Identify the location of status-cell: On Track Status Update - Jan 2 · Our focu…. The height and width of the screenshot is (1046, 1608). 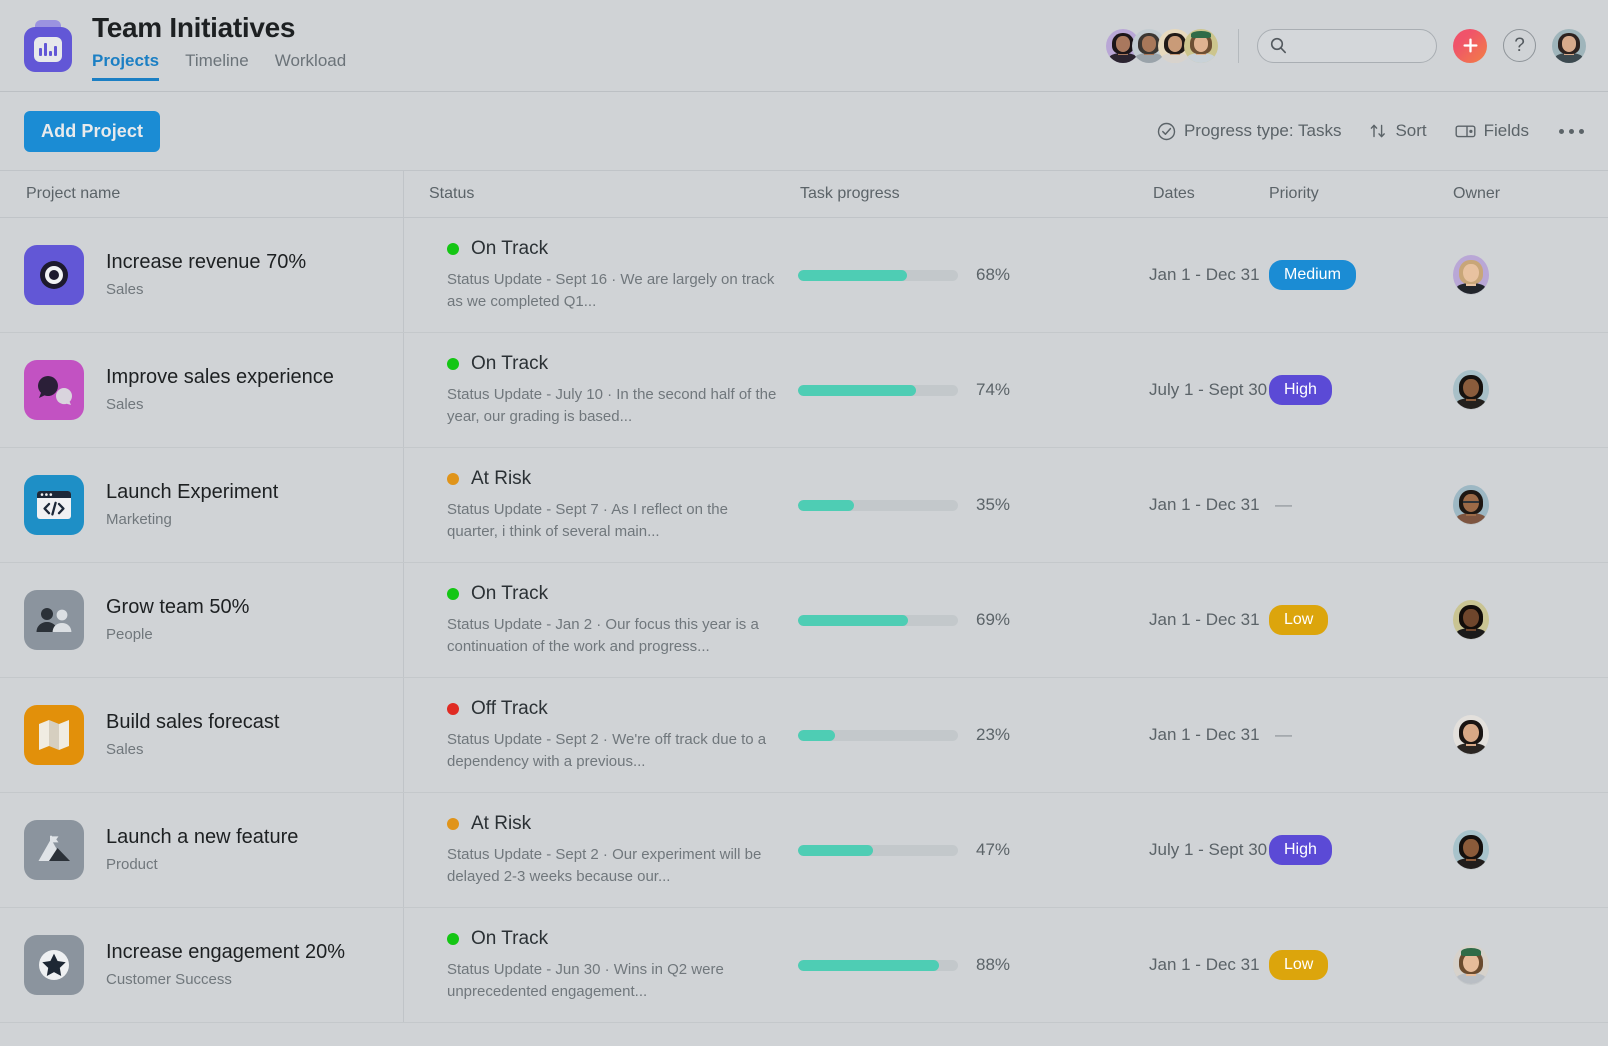
(596, 620).